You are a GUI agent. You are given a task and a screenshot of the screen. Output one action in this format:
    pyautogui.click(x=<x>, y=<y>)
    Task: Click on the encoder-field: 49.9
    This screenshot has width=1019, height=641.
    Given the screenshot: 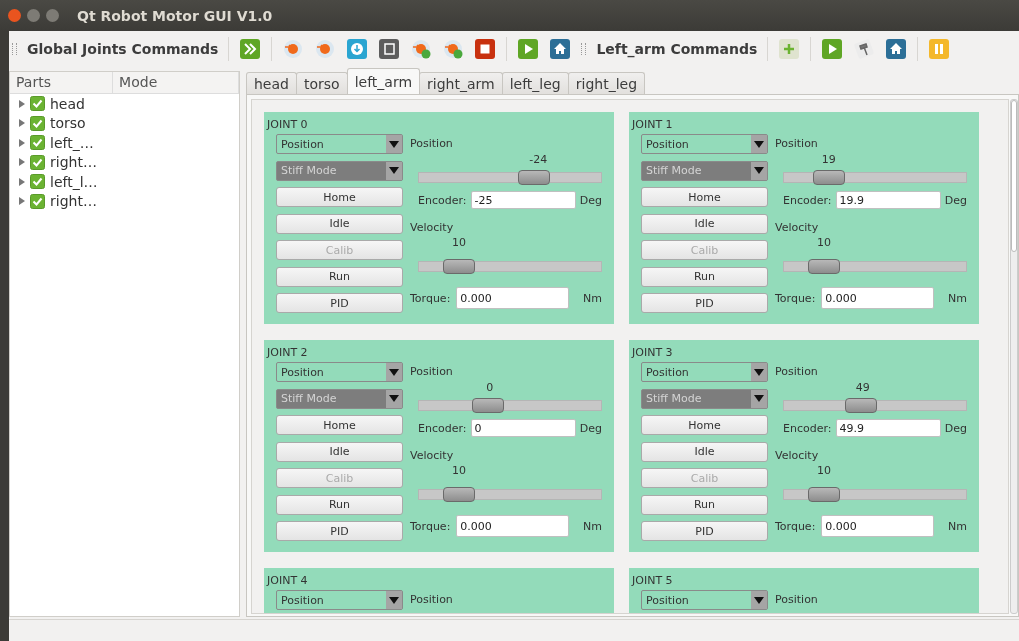 What is the action you would take?
    pyautogui.click(x=888, y=428)
    